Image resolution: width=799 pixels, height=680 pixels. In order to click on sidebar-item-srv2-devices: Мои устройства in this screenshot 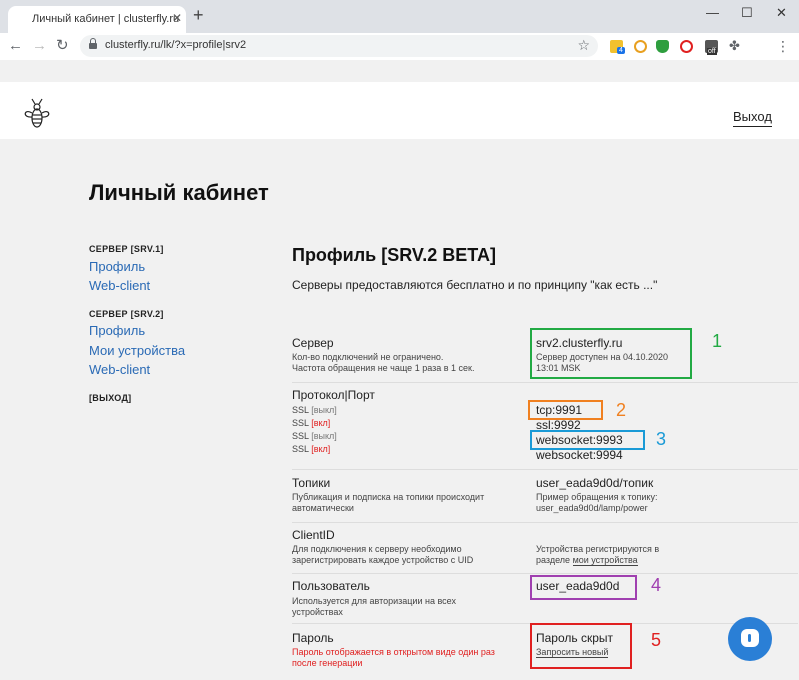, I will do `click(137, 350)`.